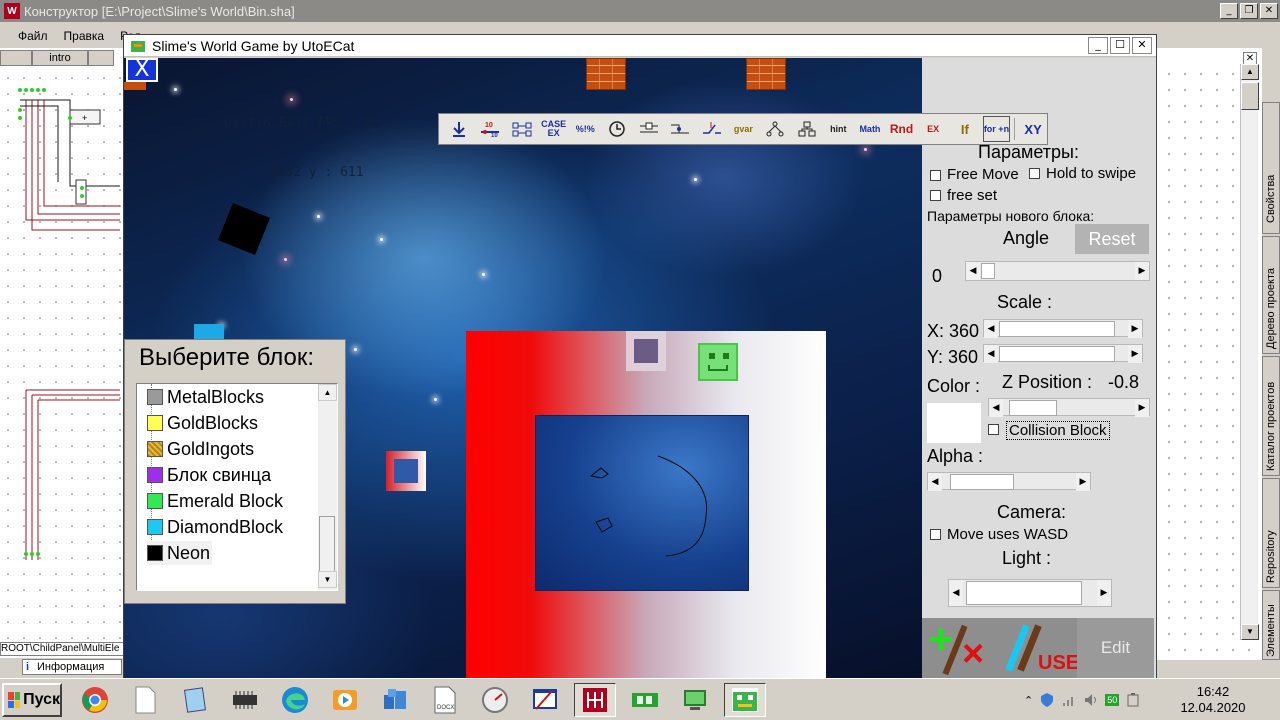 The height and width of the screenshot is (720, 1280). I want to click on show-desktop-button, so click(1264, 699).